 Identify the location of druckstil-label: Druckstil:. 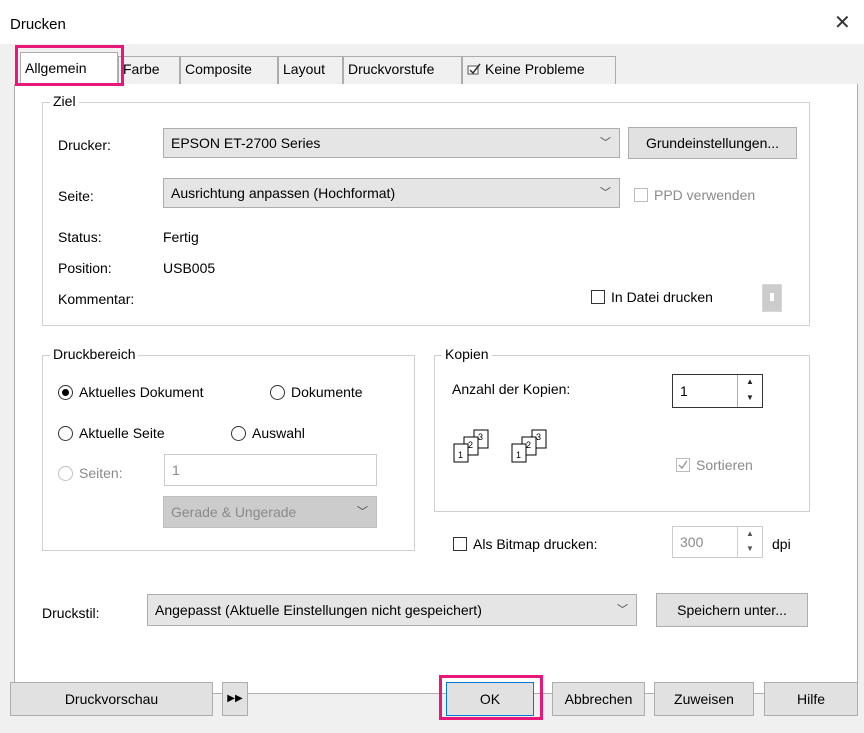
(71, 613).